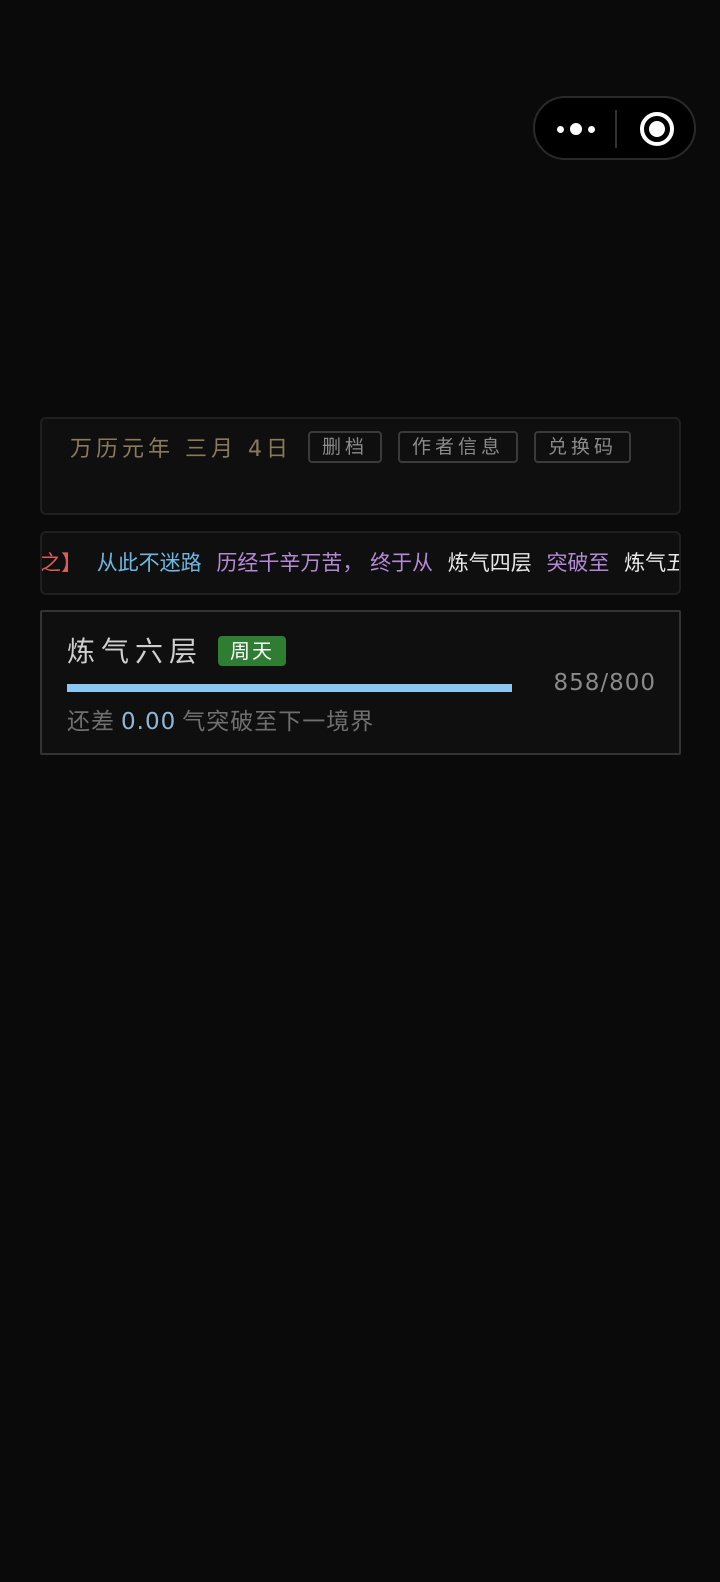  I want to click on breakthrough-remaining: 还差 0.00 气突破至下一境界, so click(220, 719).